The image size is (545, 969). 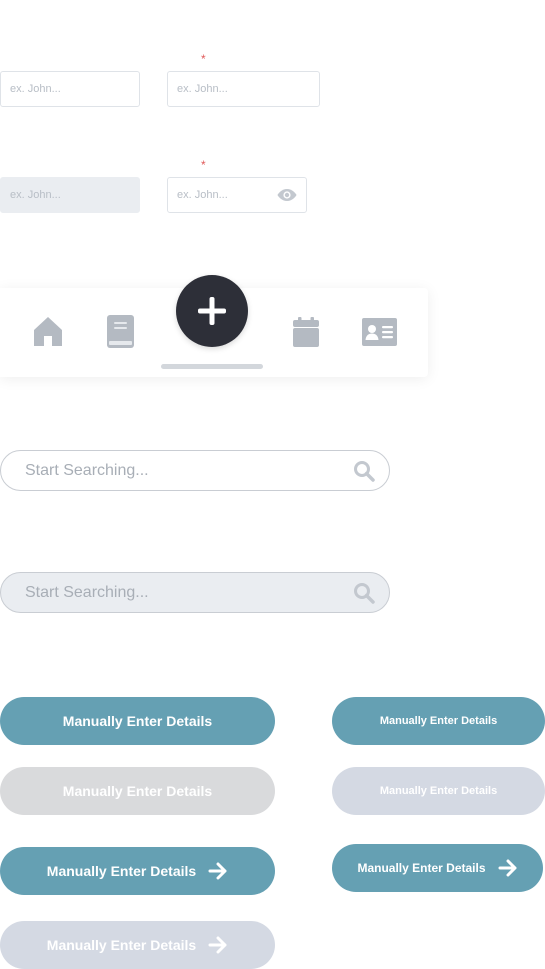 What do you see at coordinates (287, 195) in the screenshot?
I see `eye-icon` at bounding box center [287, 195].